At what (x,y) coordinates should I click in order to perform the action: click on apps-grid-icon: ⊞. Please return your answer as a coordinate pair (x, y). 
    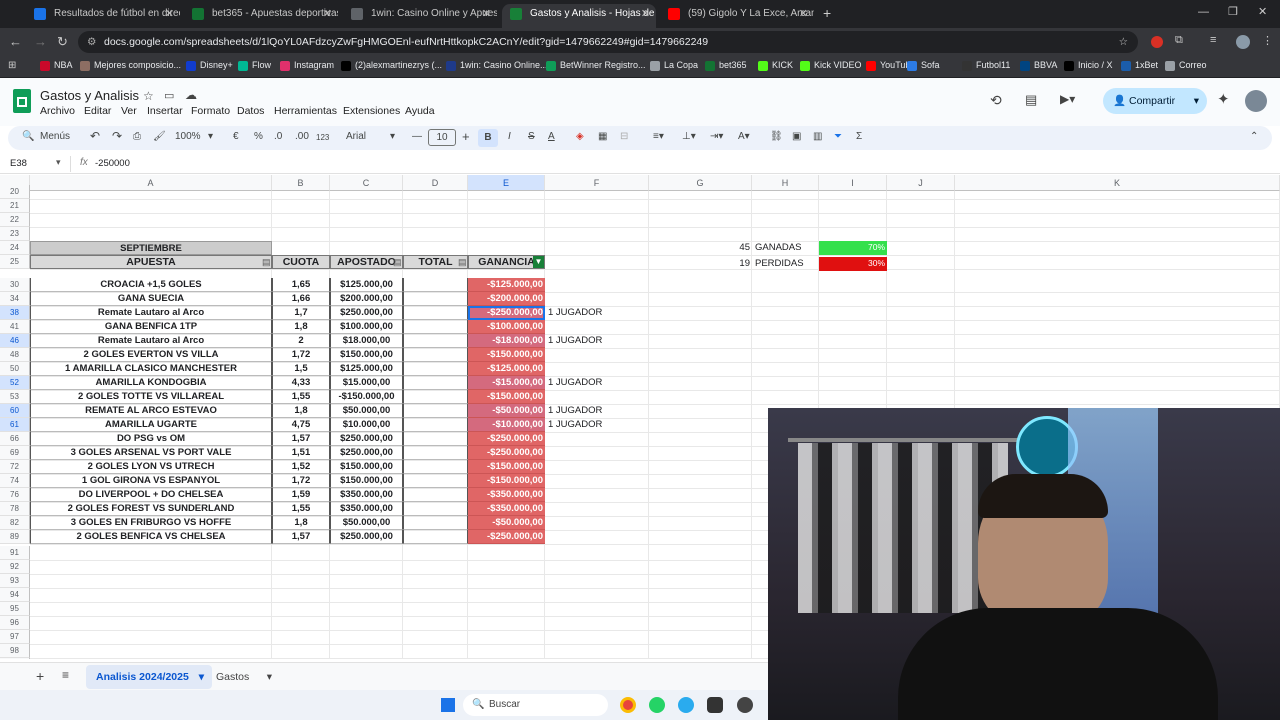
    Looking at the image, I should click on (12, 65).